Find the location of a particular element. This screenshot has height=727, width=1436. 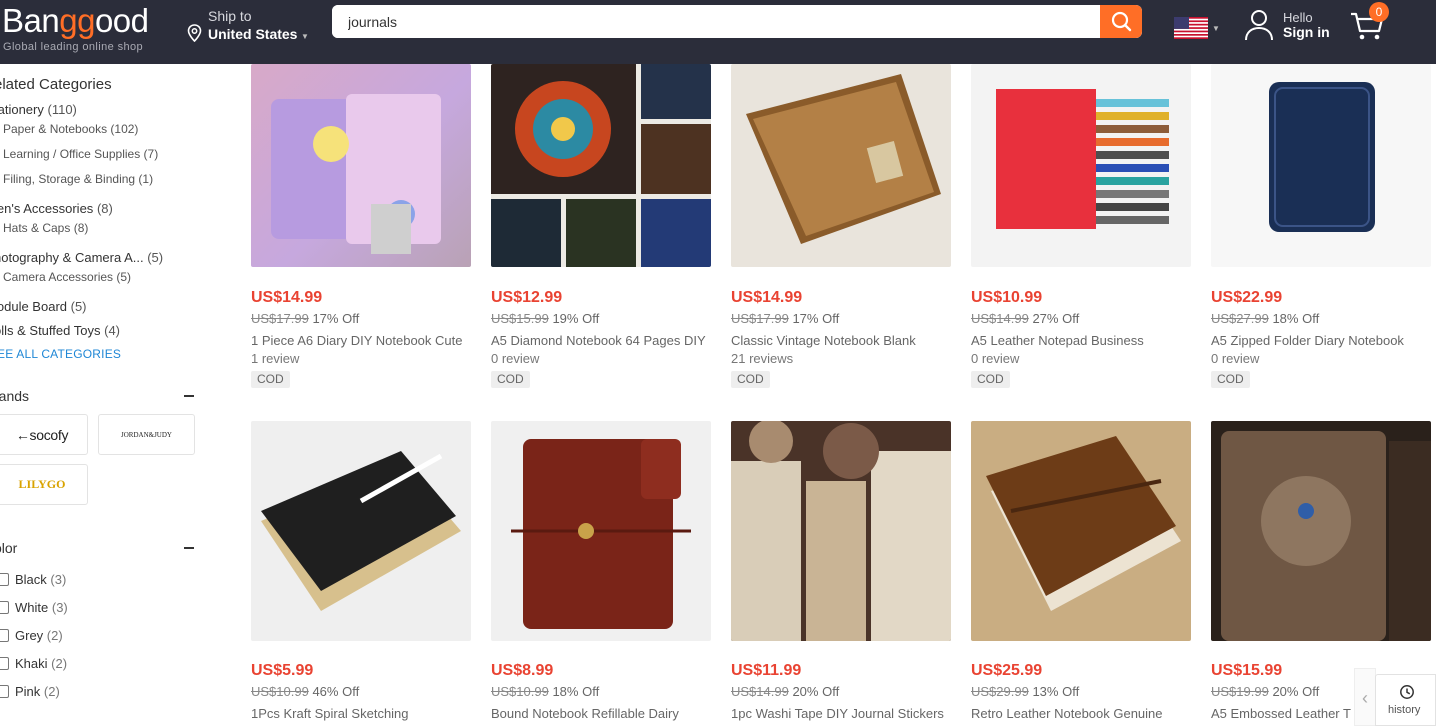

product-price: US$22.99 is located at coordinates (1247, 297).